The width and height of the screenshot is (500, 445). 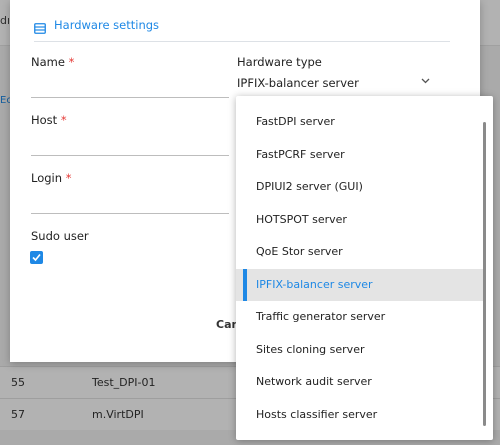 What do you see at coordinates (360, 122) in the screenshot?
I see `dropdown-option: FastDPI server` at bounding box center [360, 122].